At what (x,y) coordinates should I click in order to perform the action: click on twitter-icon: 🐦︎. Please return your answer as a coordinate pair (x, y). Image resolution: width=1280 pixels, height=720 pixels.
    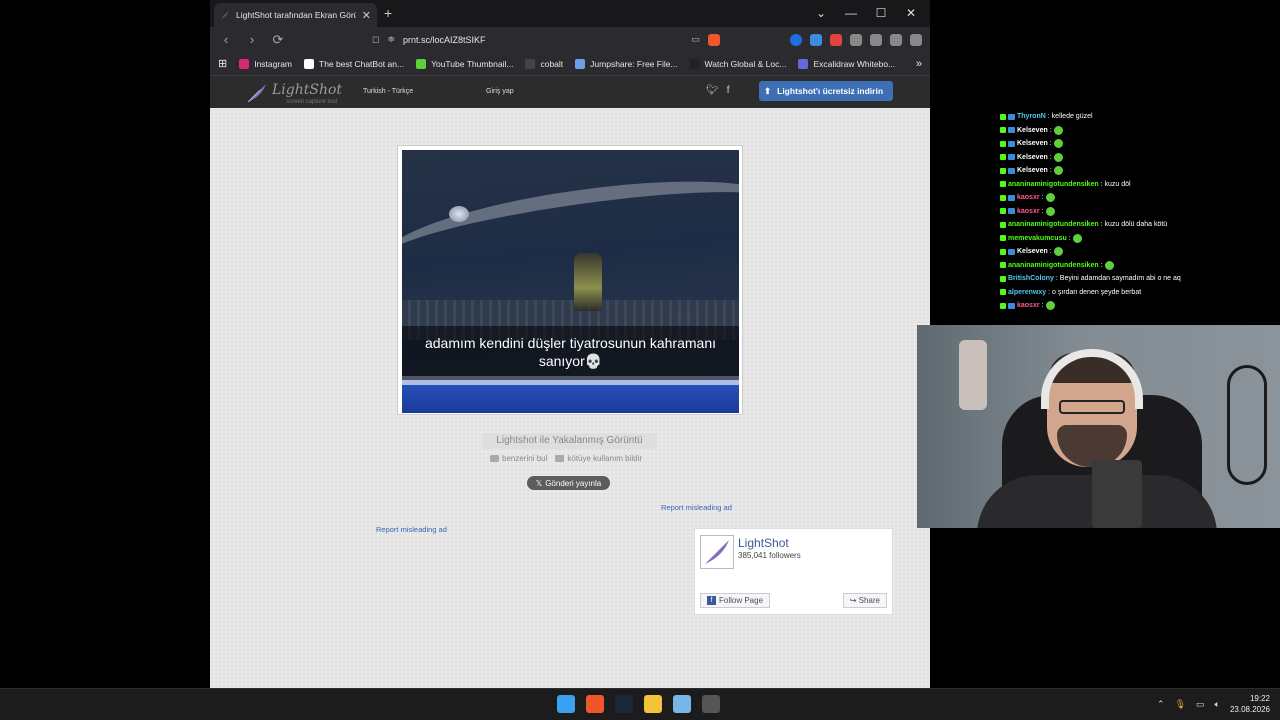
    Looking at the image, I should click on (712, 90).